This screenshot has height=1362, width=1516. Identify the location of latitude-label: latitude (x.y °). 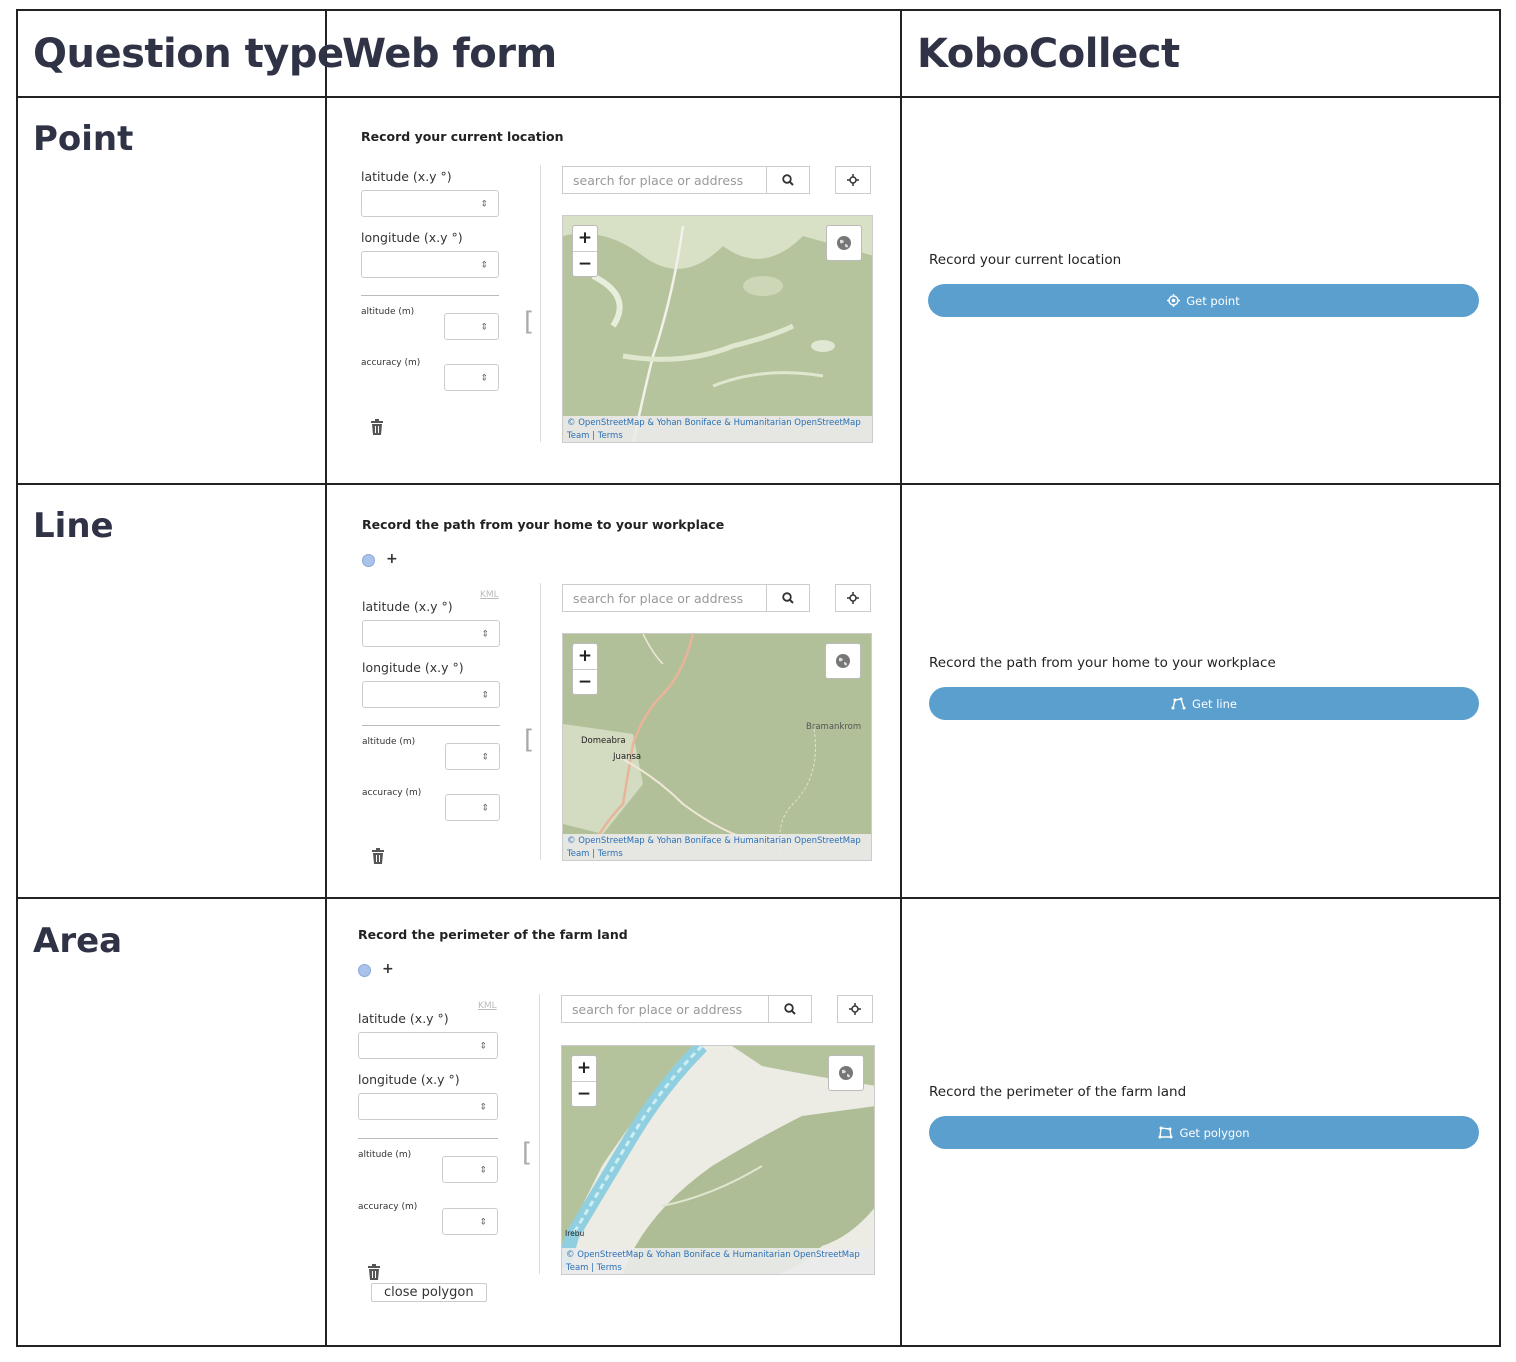
(407, 606).